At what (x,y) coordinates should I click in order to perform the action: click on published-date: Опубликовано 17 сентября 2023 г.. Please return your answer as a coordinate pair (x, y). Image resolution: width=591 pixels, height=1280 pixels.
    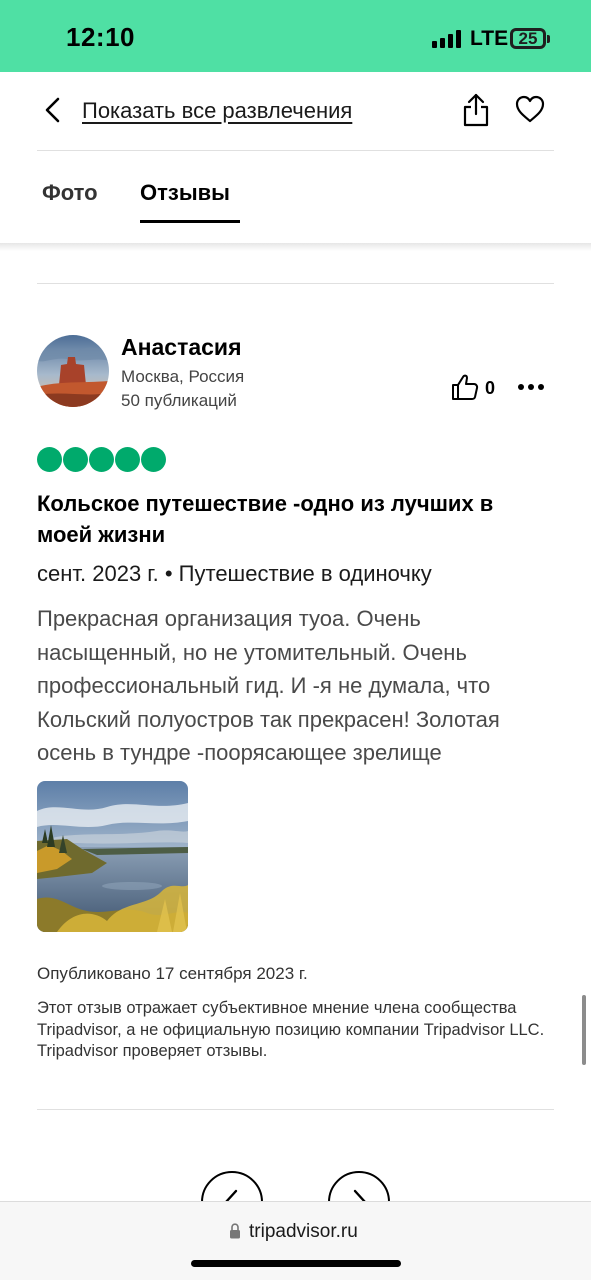
    Looking at the image, I should click on (172, 973).